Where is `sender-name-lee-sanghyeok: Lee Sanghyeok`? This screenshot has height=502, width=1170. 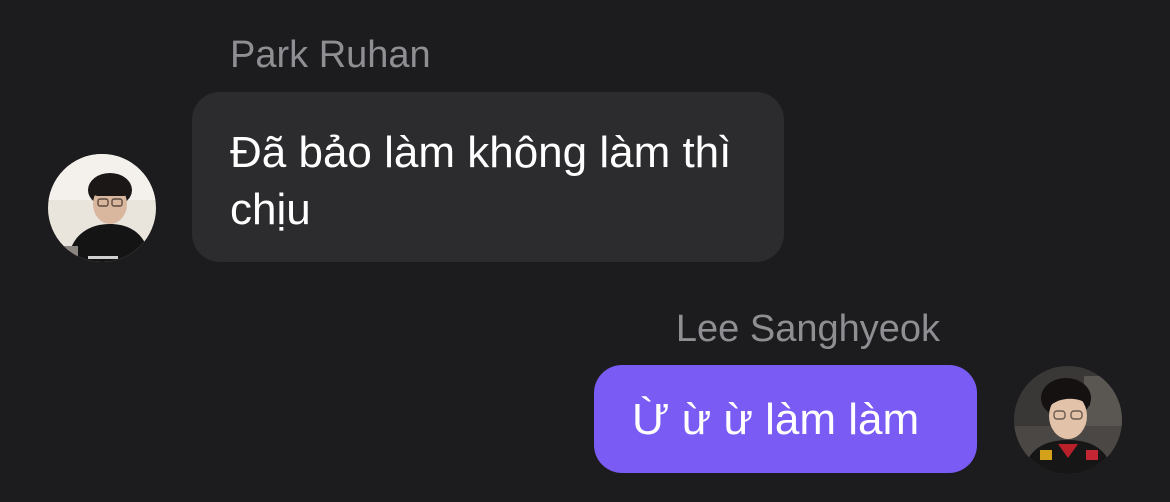 sender-name-lee-sanghyeok: Lee Sanghyeok is located at coordinates (807, 329).